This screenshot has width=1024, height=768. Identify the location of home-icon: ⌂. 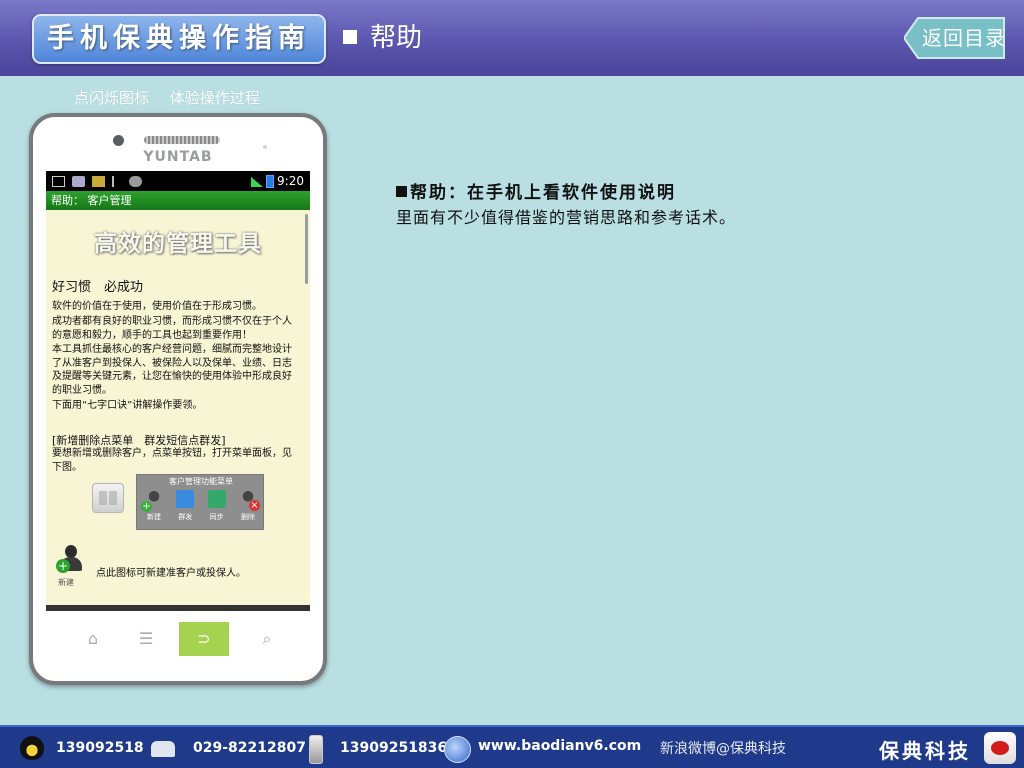
(93, 639).